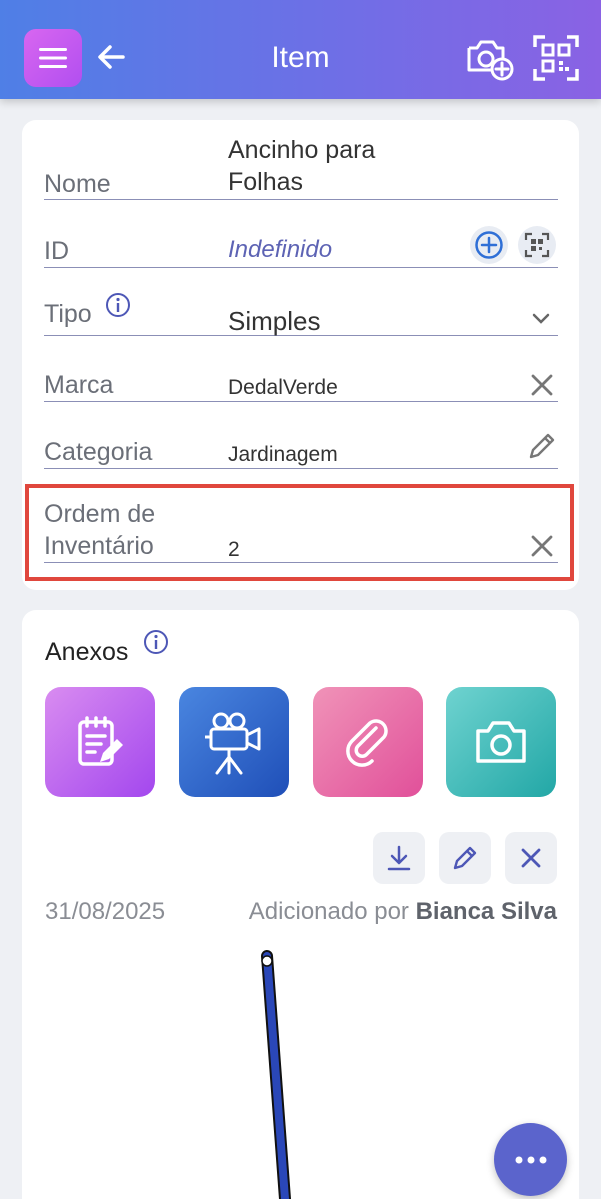 The width and height of the screenshot is (601, 1199). I want to click on qr-scan-button, so click(556, 58).